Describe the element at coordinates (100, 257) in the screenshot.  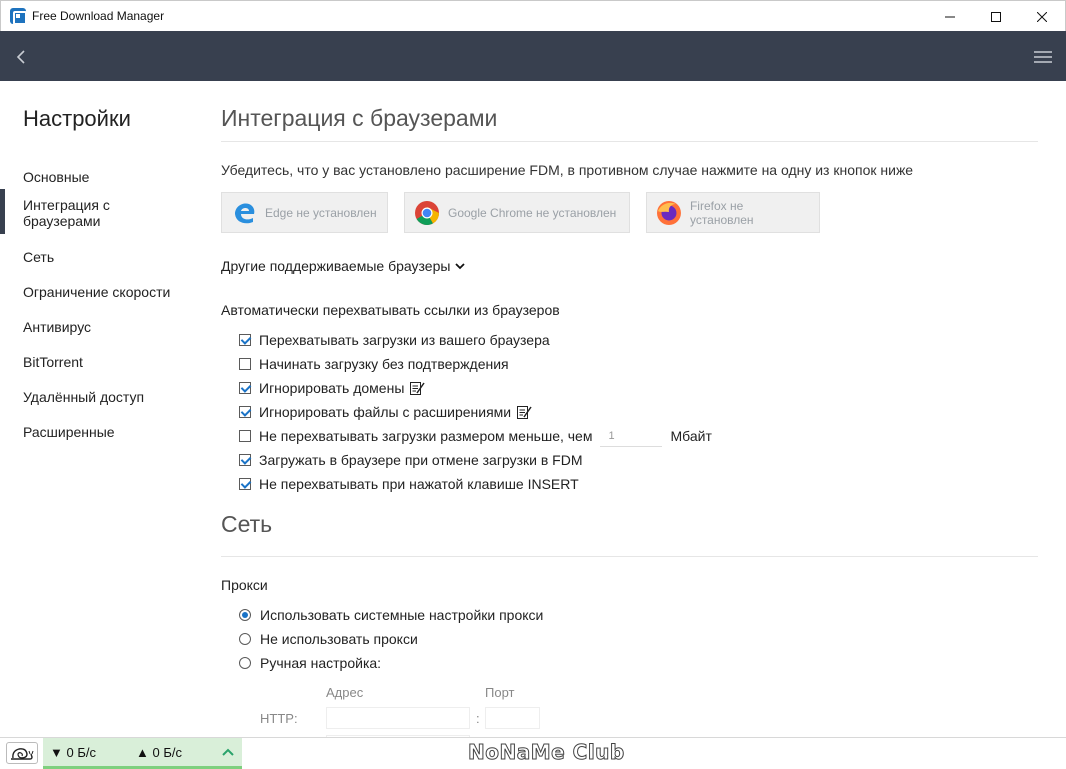
I see `sidebar-item-network: Сеть` at that location.